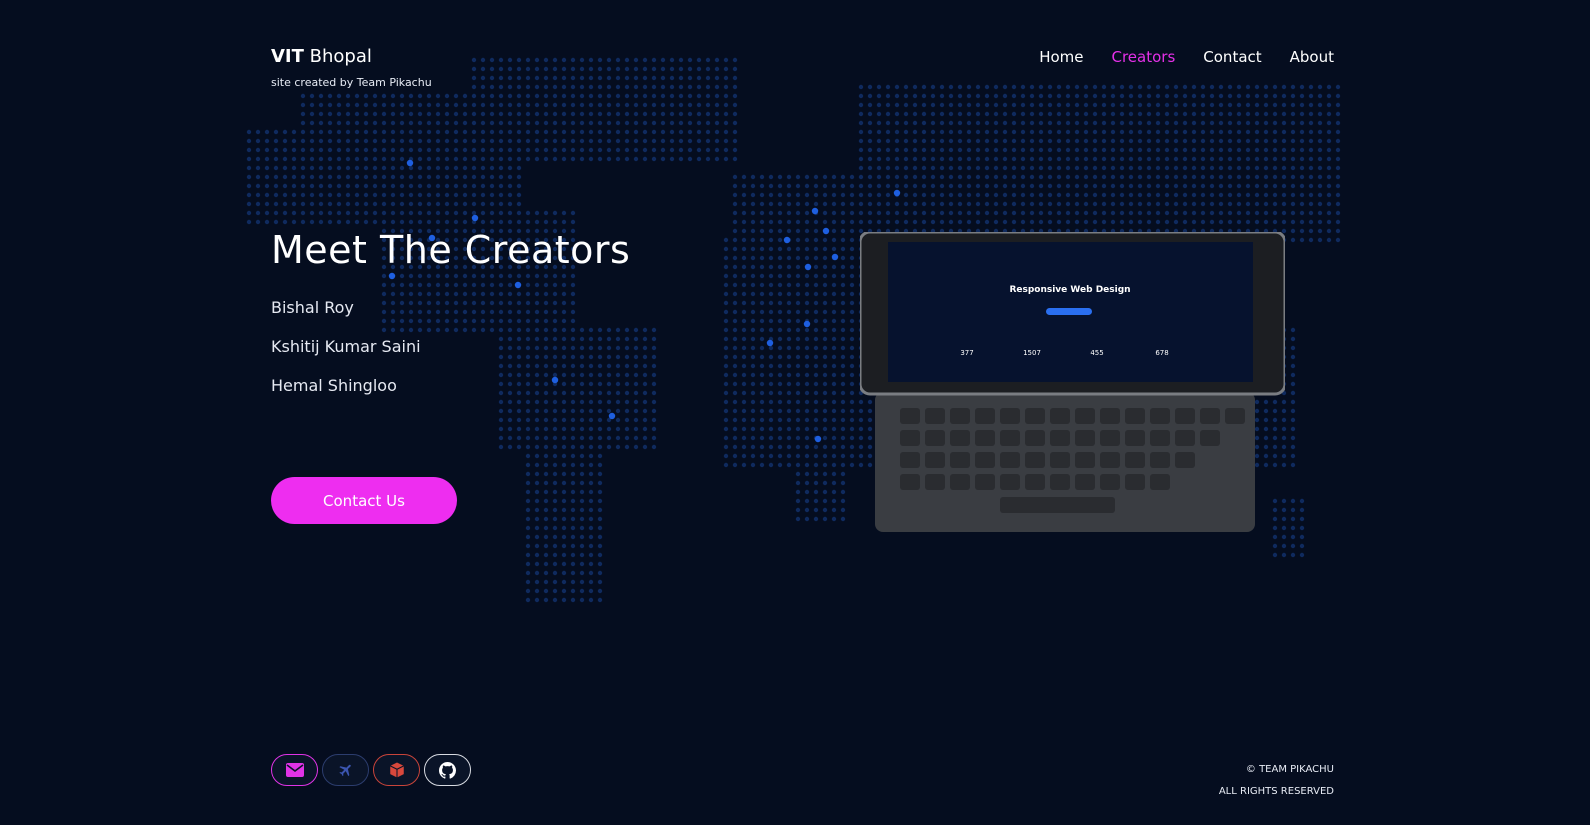 This screenshot has height=825, width=1590. I want to click on package-button, so click(396, 770).